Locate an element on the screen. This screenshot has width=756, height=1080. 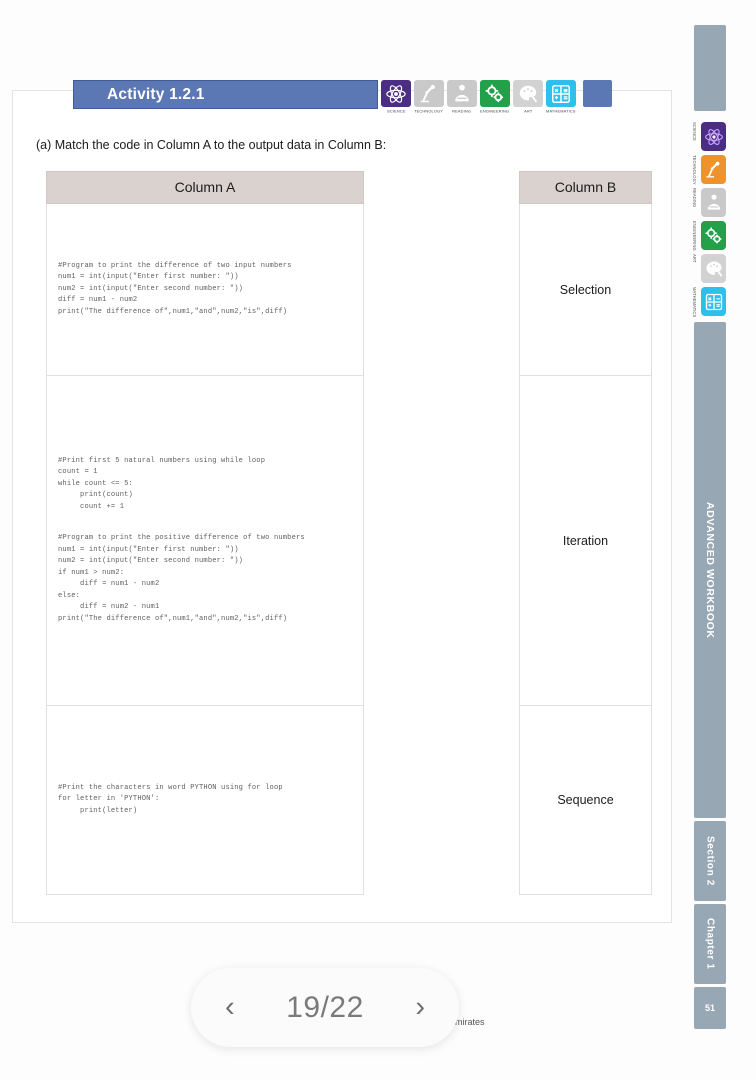
column-b: Column B Selection Iteration Sequence is located at coordinates (585, 533).